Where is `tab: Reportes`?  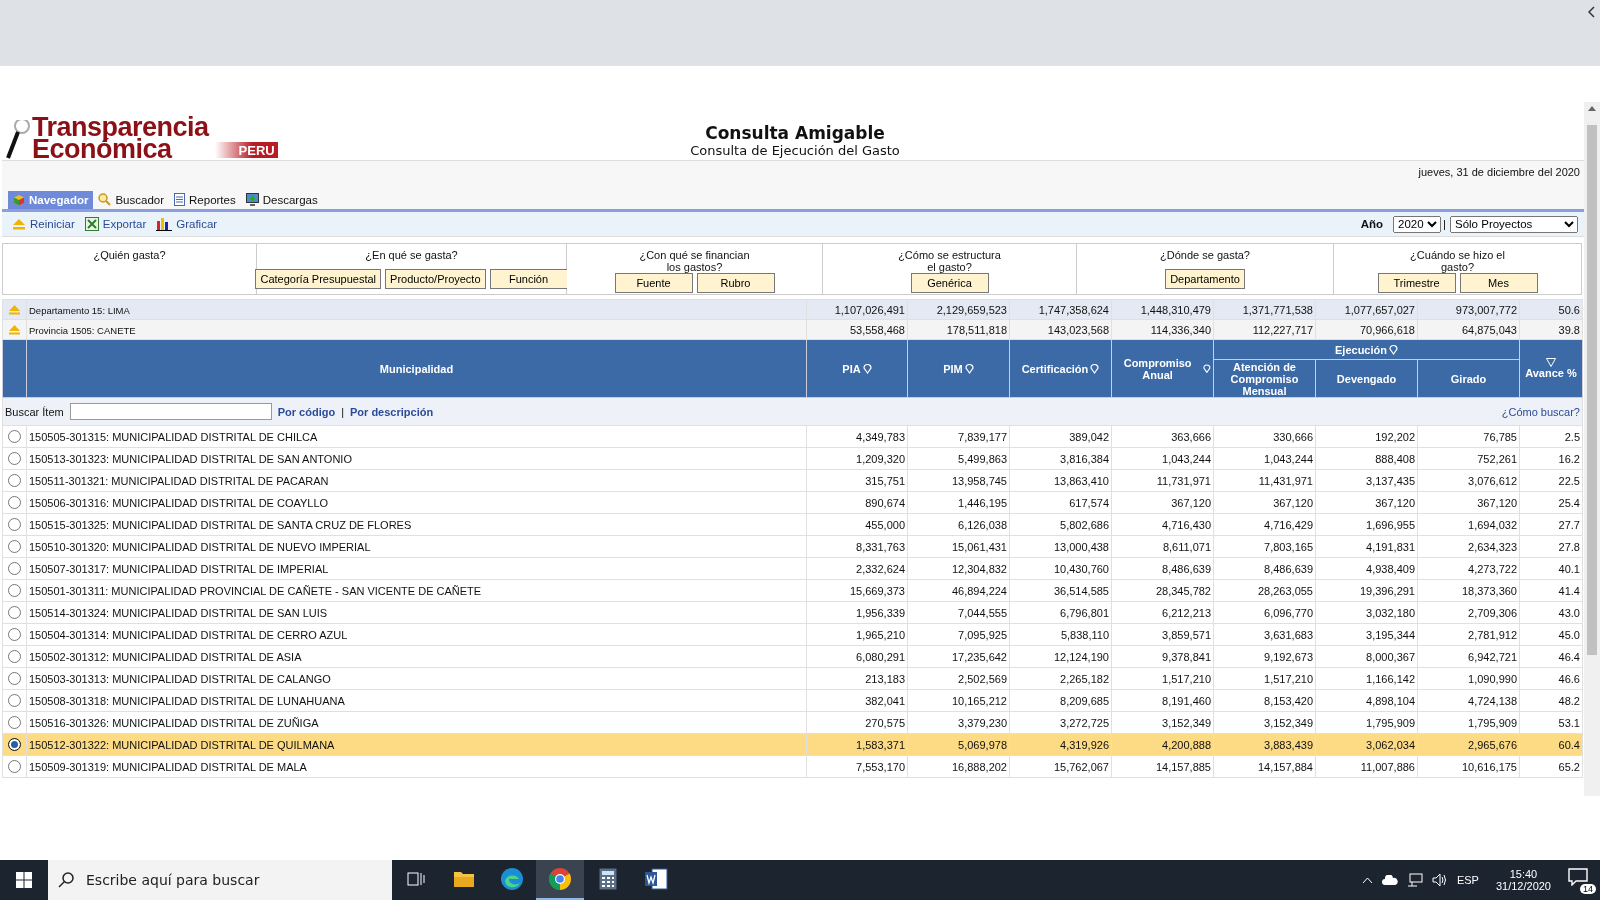
tab: Reportes is located at coordinates (205, 199).